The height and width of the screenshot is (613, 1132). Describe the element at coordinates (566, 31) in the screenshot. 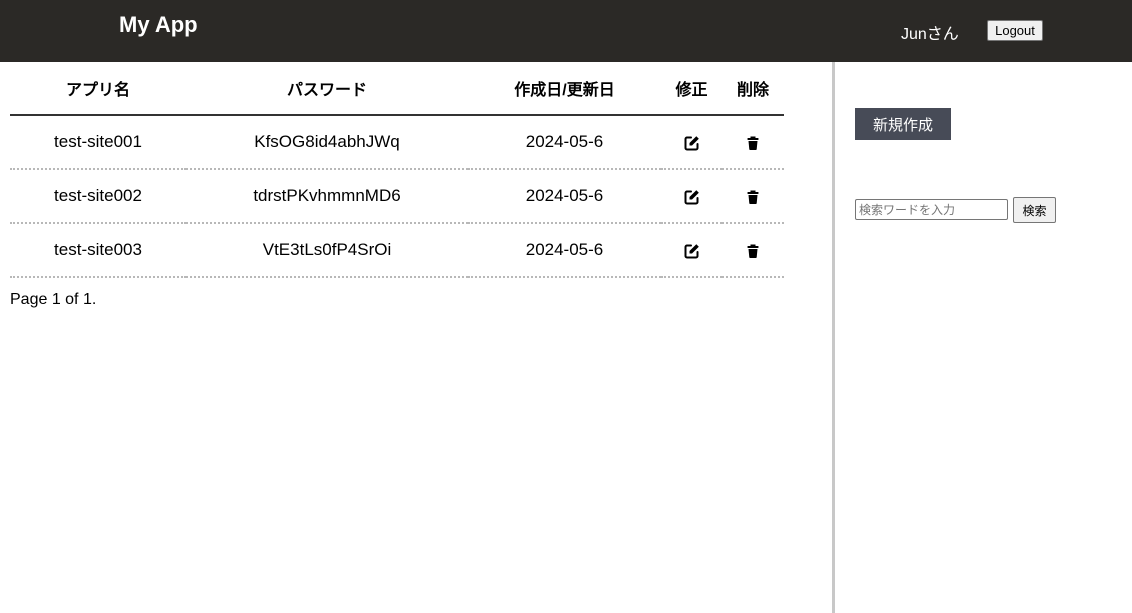

I see `app-header: My App Junさん Logout` at that location.